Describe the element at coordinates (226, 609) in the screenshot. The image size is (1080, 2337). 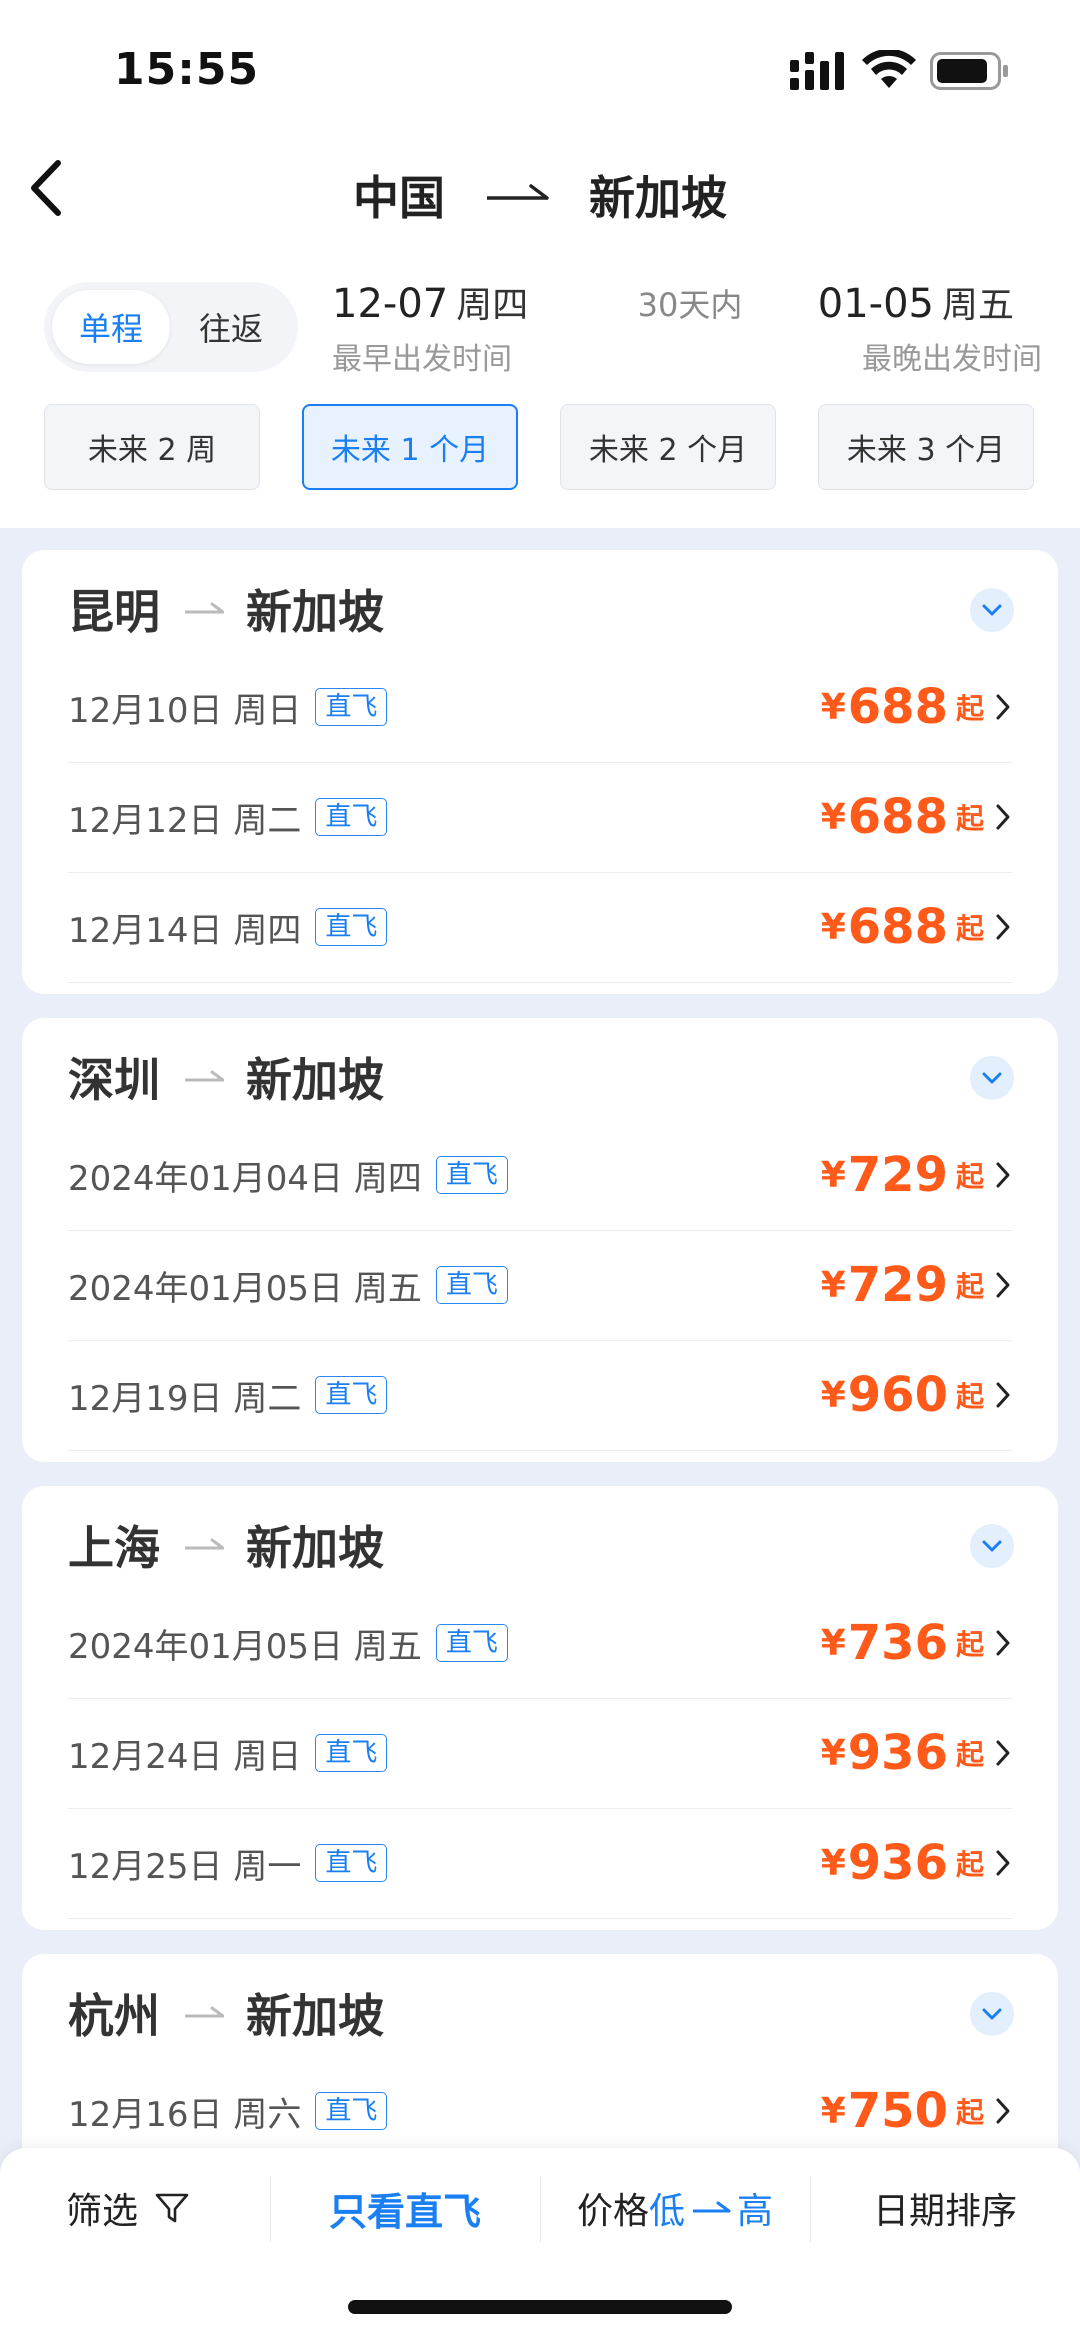
I see `route-card-title: 昆明 新加坡` at that location.